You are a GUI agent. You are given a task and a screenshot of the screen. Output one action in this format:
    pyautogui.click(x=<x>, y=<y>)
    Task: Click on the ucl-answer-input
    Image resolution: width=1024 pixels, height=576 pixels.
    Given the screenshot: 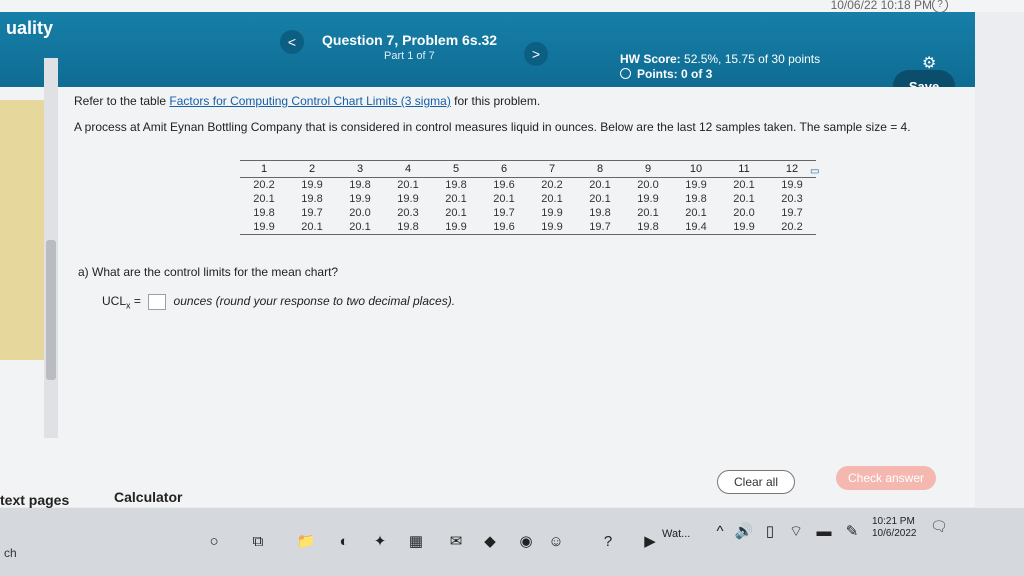 What is the action you would take?
    pyautogui.click(x=157, y=302)
    